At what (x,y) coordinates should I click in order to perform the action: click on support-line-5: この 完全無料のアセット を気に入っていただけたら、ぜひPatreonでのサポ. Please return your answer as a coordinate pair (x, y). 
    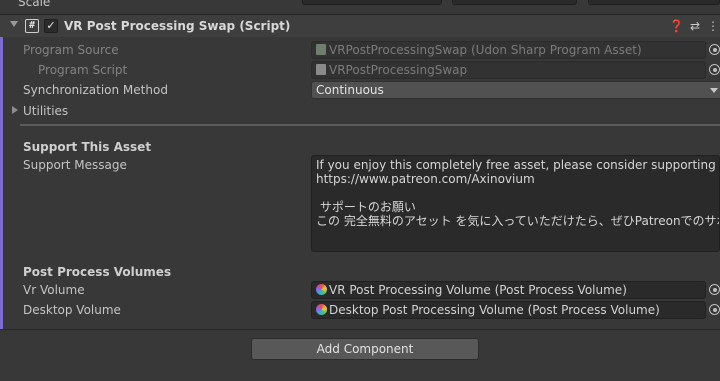
    Looking at the image, I should click on (518, 221).